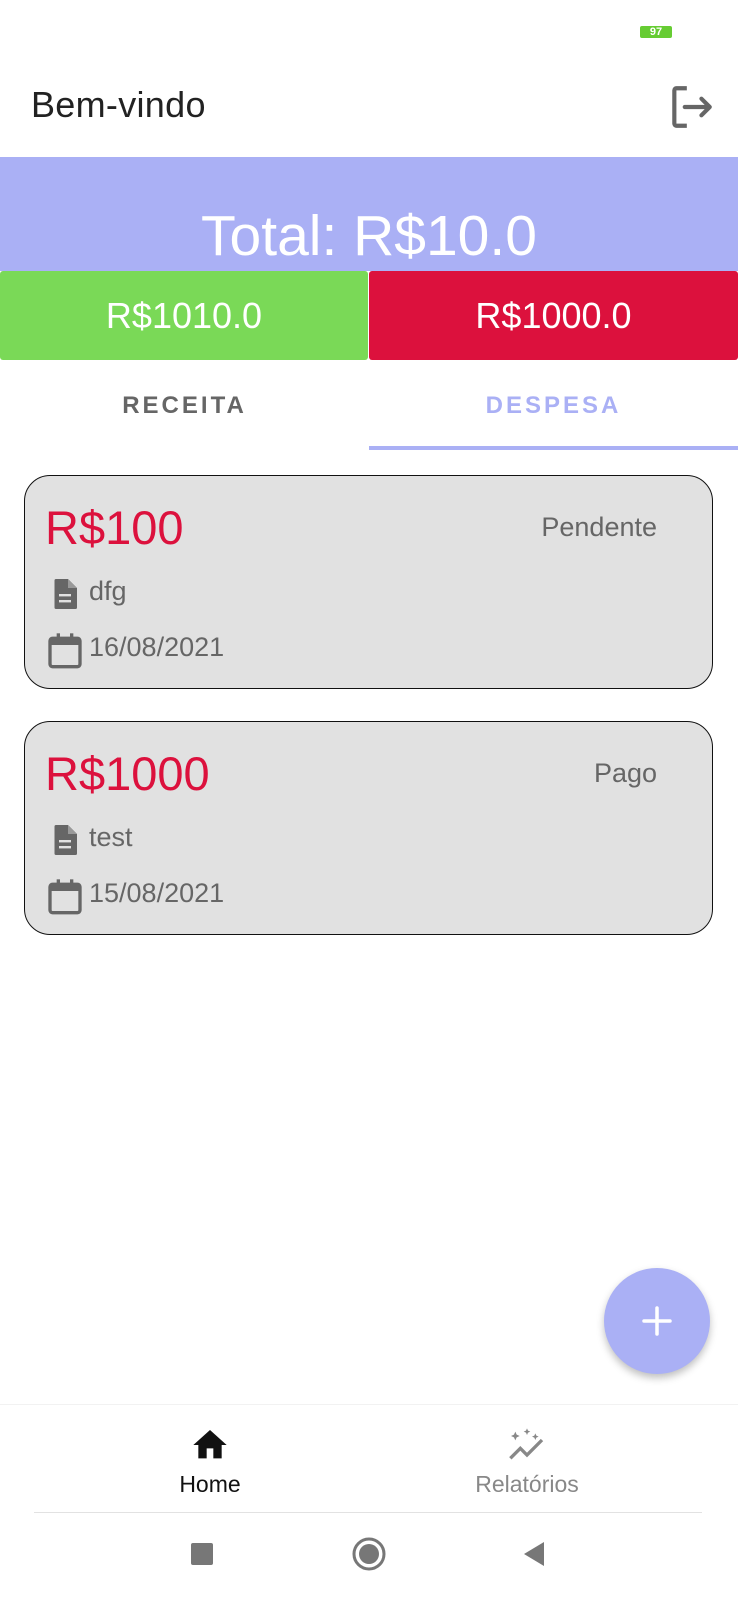 Image resolution: width=738 pixels, height=1600 pixels. I want to click on tab-bar: RECEITA DESPESA, so click(369, 406).